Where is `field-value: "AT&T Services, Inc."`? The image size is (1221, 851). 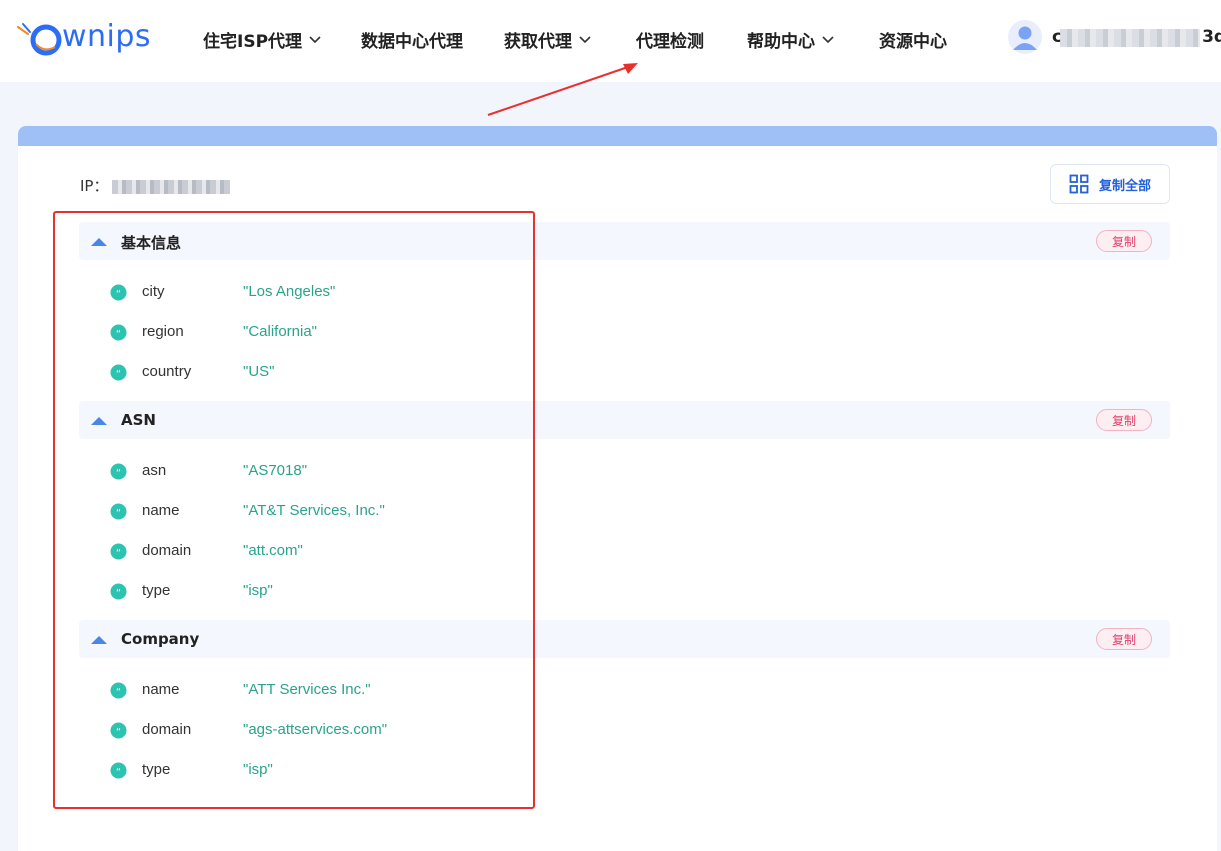
field-value: "AT&T Services, Inc." is located at coordinates (314, 510).